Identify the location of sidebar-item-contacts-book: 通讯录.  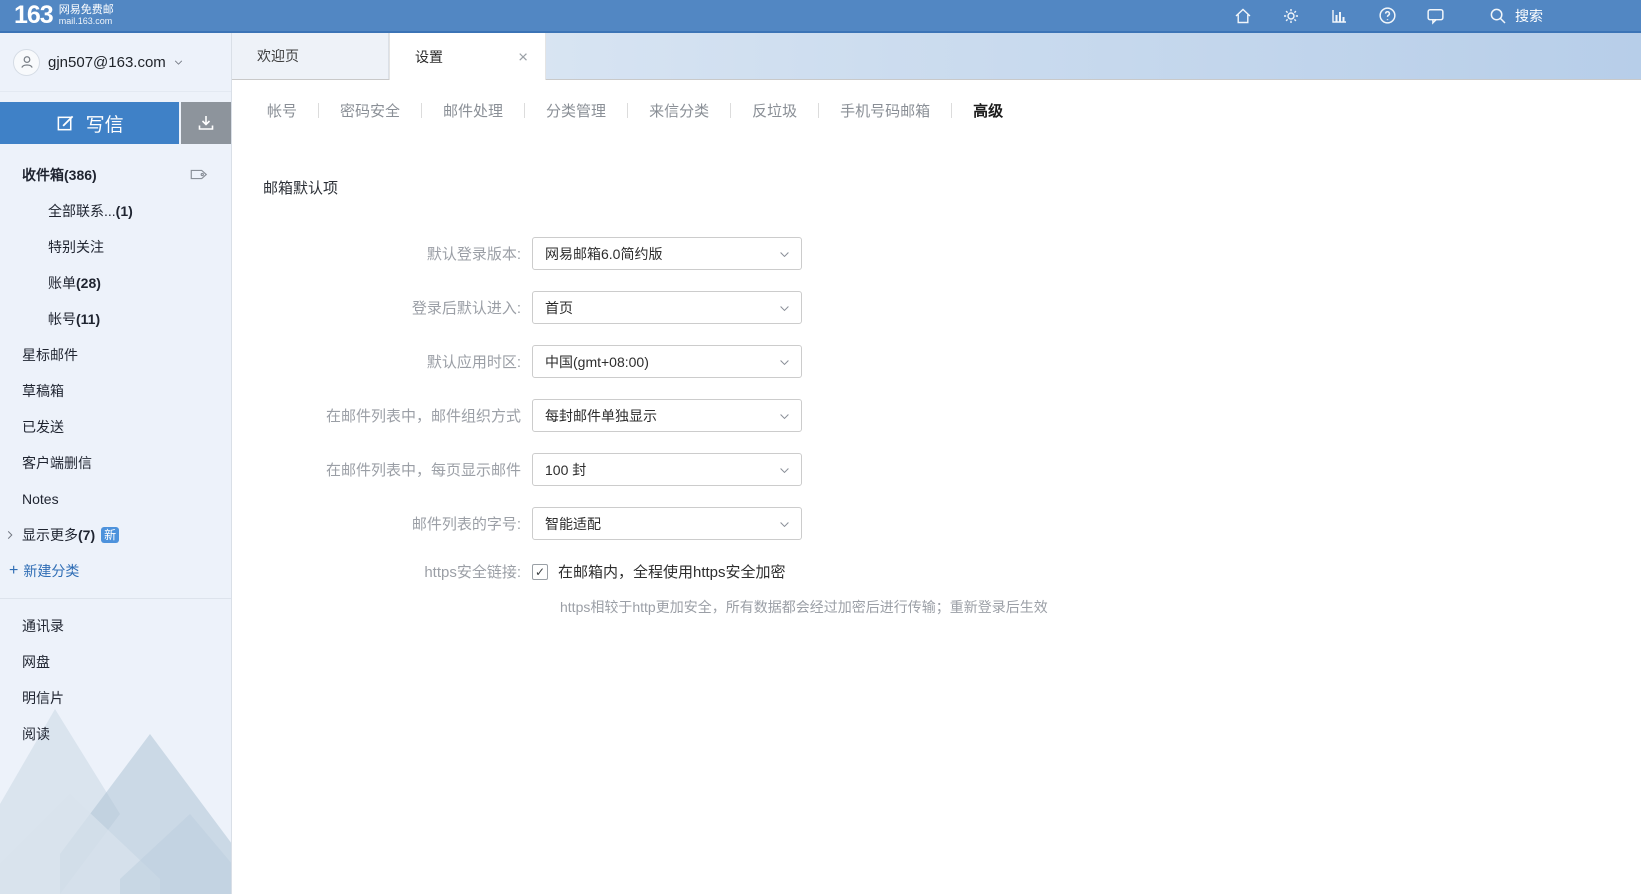
(115, 626).